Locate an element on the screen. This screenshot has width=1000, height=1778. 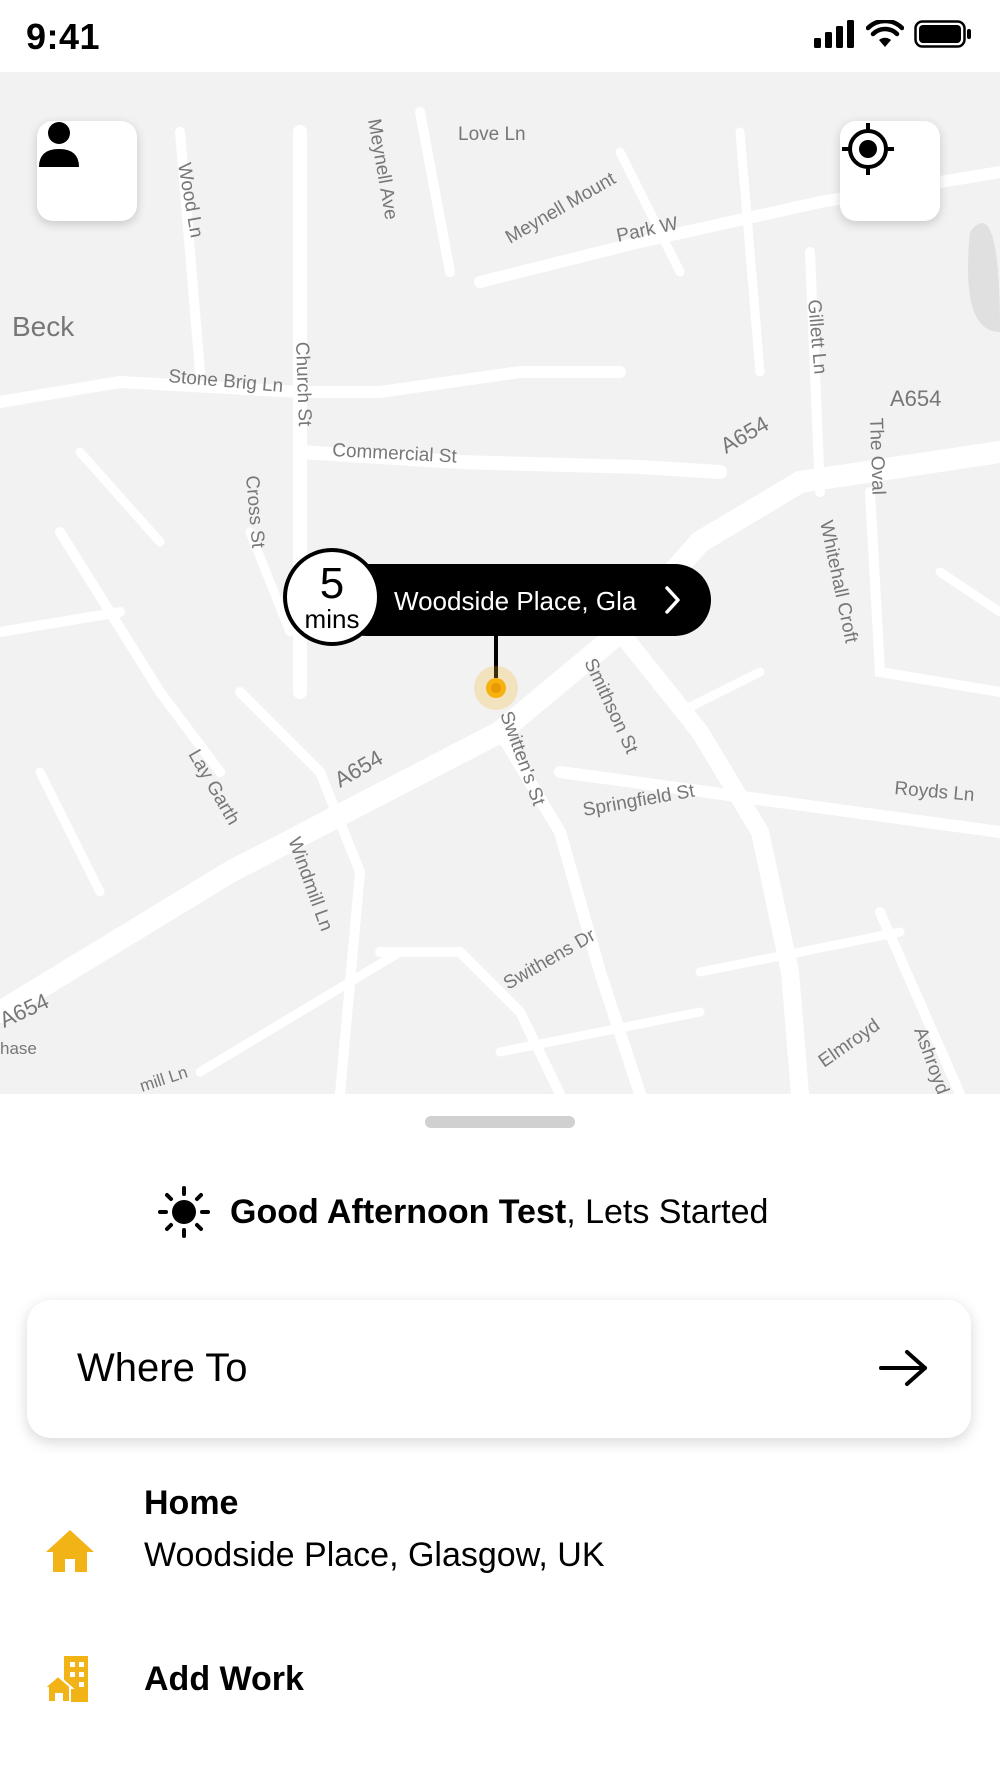
street-label: Meynell Ave is located at coordinates (382, 169).